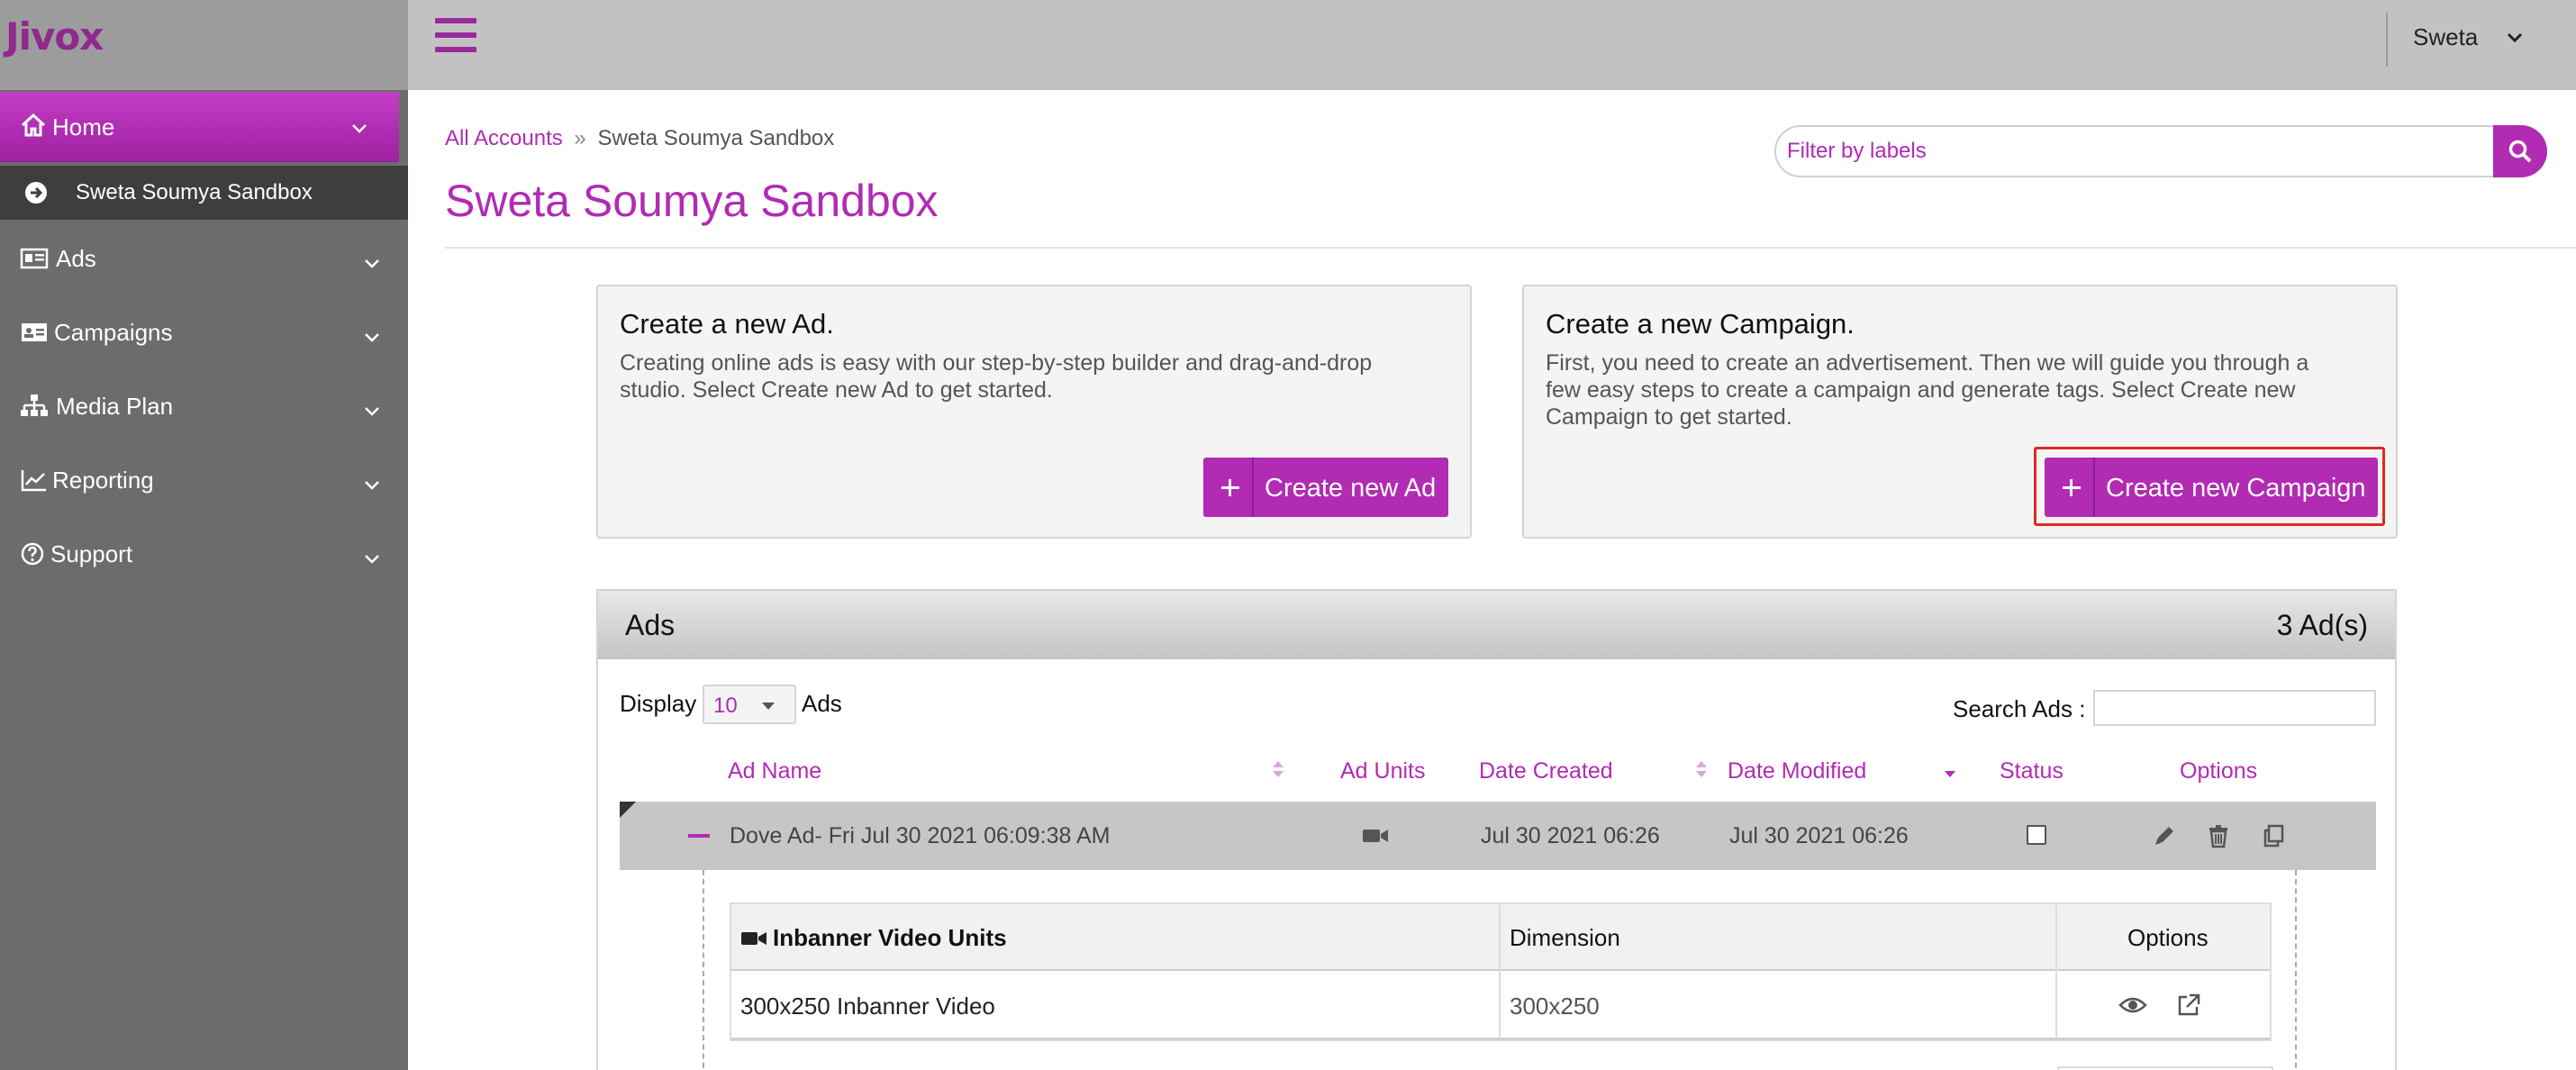  Describe the element at coordinates (2036, 835) in the screenshot. I see `status-checkbox` at that location.